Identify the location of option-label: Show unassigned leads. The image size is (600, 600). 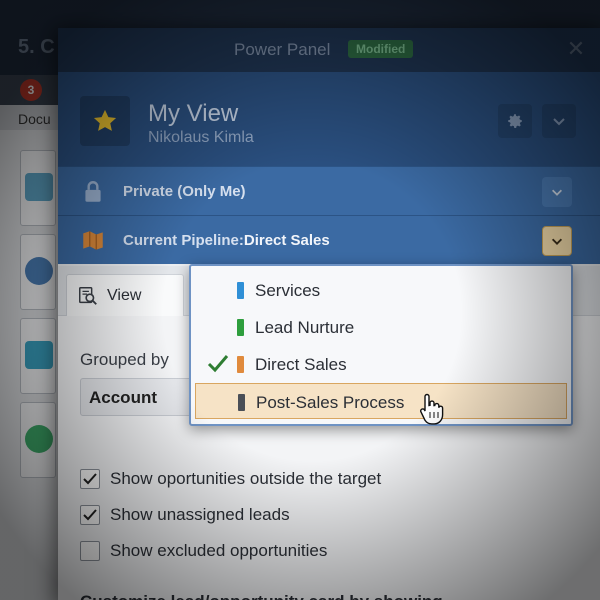
(200, 514).